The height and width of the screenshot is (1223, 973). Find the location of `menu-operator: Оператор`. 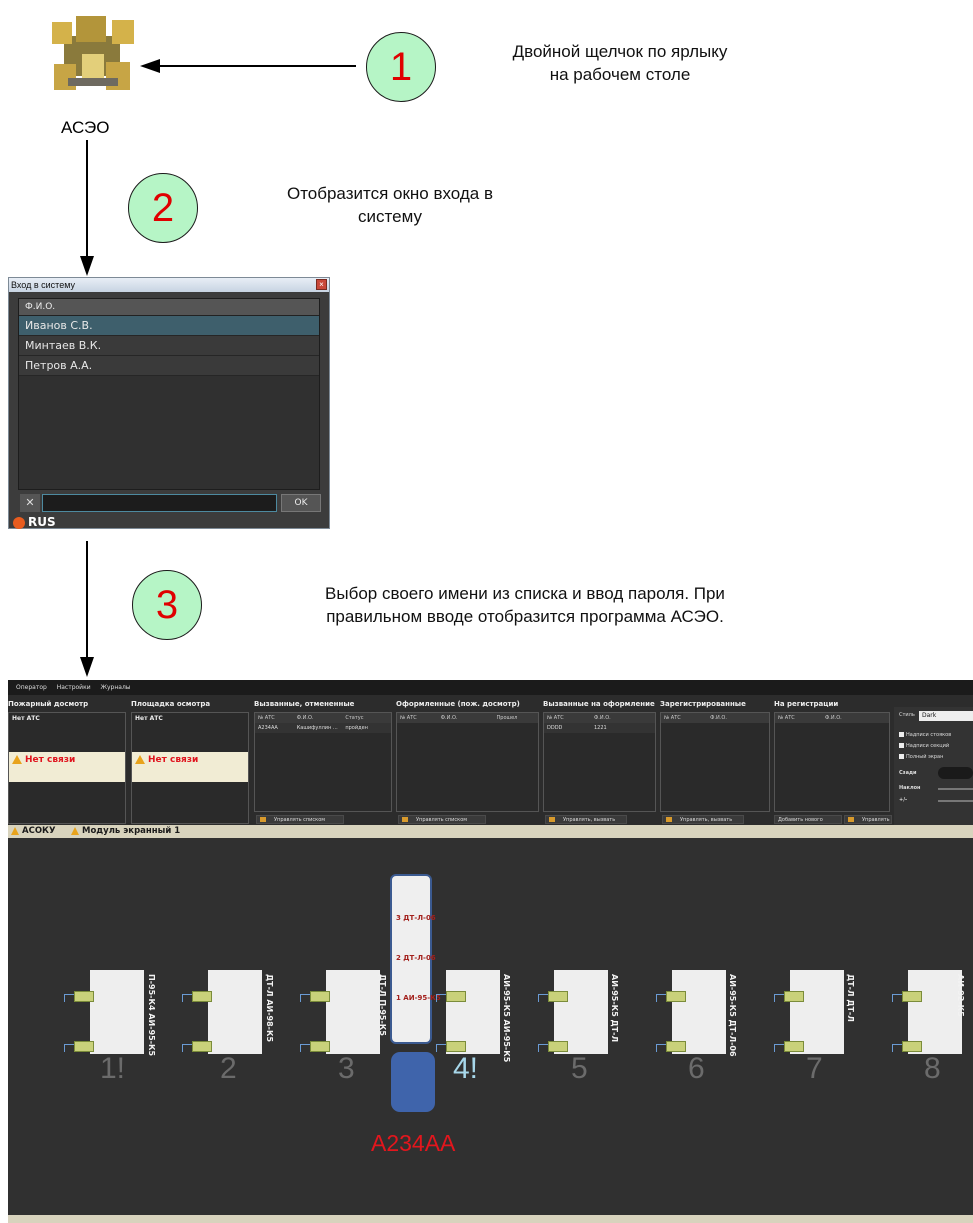

menu-operator: Оператор is located at coordinates (31, 687).